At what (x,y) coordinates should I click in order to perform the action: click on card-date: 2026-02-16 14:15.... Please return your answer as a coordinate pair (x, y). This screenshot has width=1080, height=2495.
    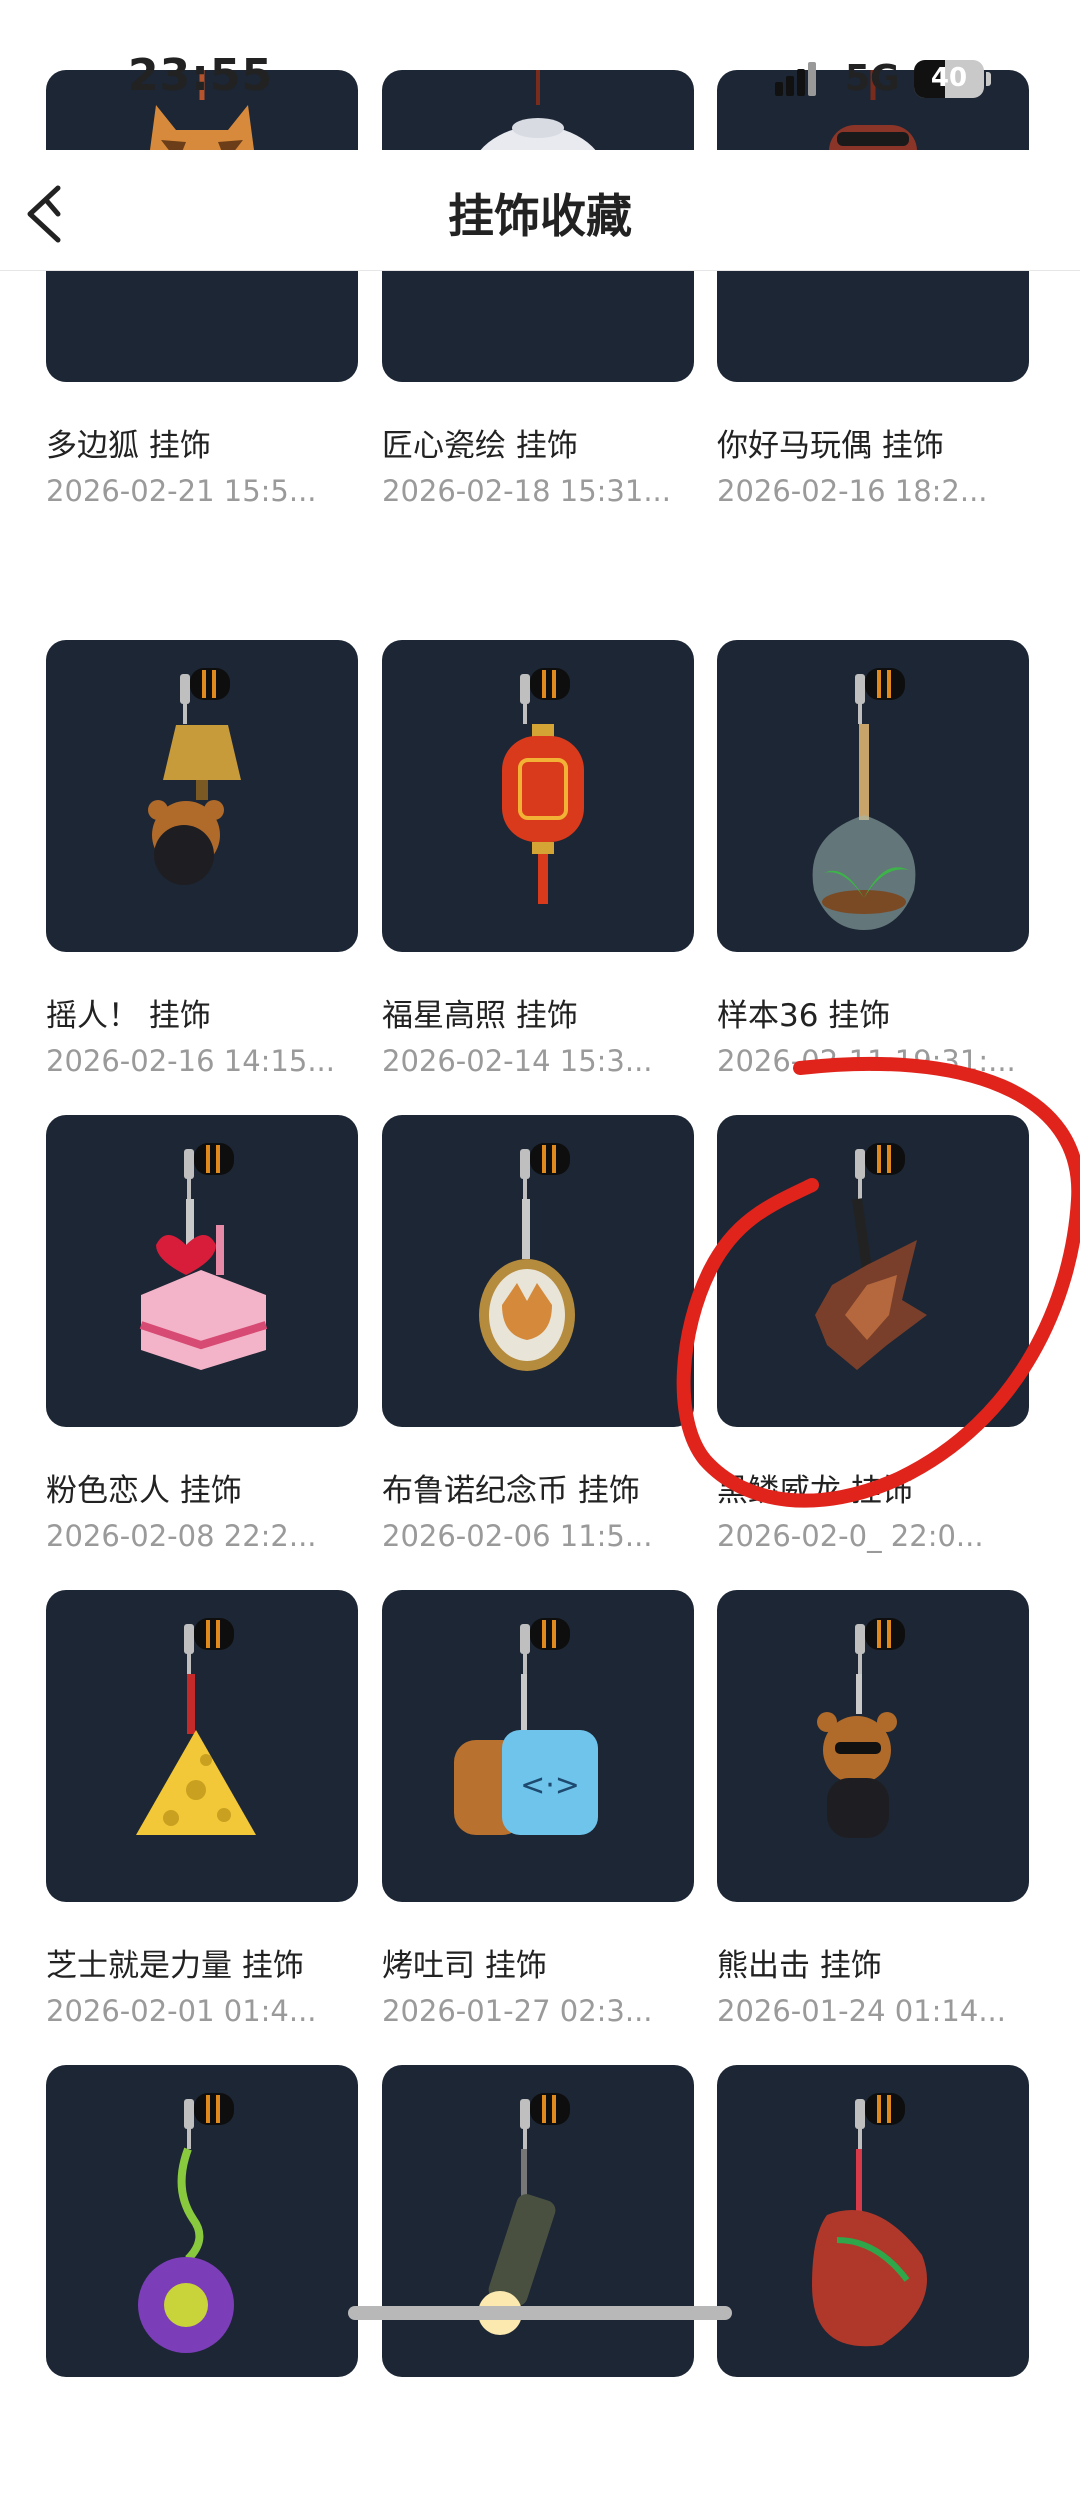
    Looking at the image, I should click on (190, 1061).